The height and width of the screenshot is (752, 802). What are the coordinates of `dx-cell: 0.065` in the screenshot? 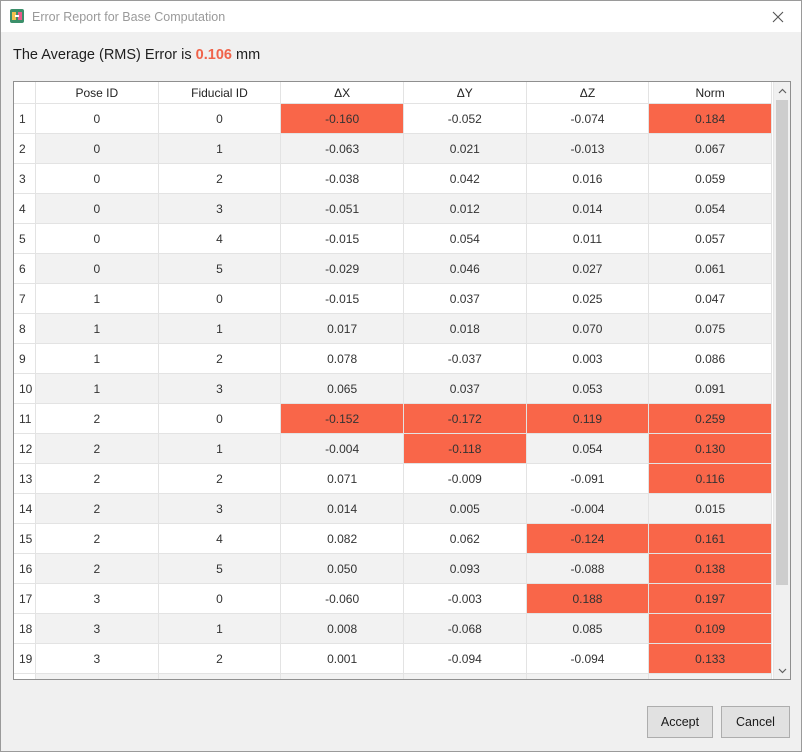 It's located at (342, 389).